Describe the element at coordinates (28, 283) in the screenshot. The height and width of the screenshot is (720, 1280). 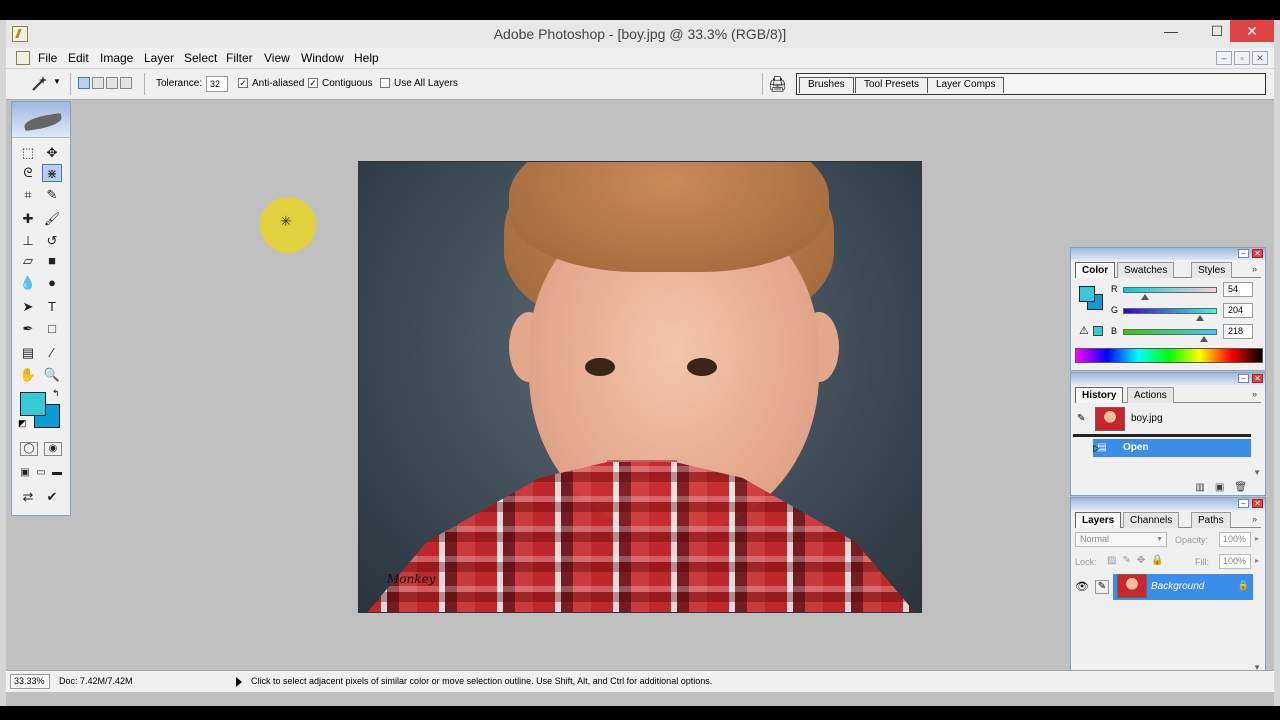
I see `blur-icon: 💧` at that location.